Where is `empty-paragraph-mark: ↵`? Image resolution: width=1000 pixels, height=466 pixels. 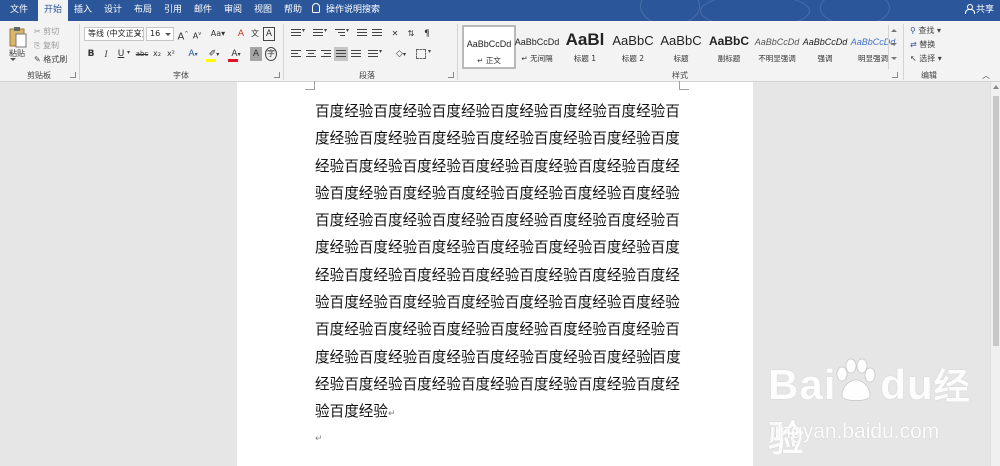
empty-paragraph-mark: ↵ is located at coordinates (319, 439).